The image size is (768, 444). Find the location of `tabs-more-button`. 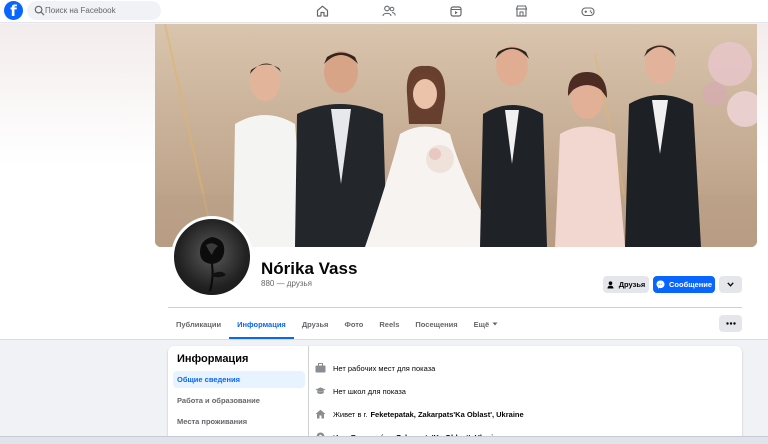

tabs-more-button is located at coordinates (730, 323).